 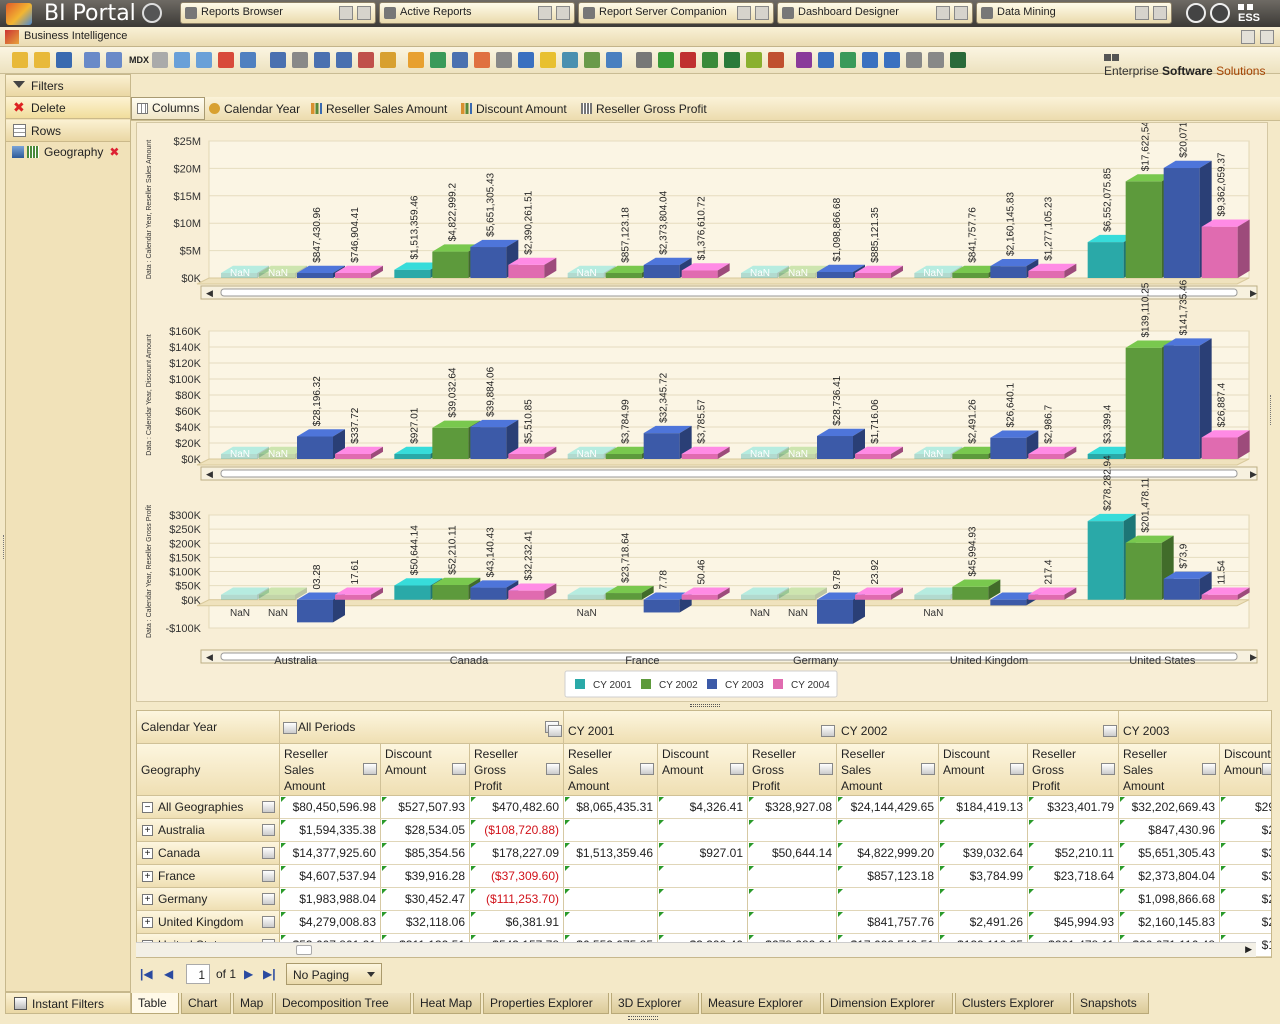 I want to click on bar-cy2002-australia, so click(x=277, y=597).